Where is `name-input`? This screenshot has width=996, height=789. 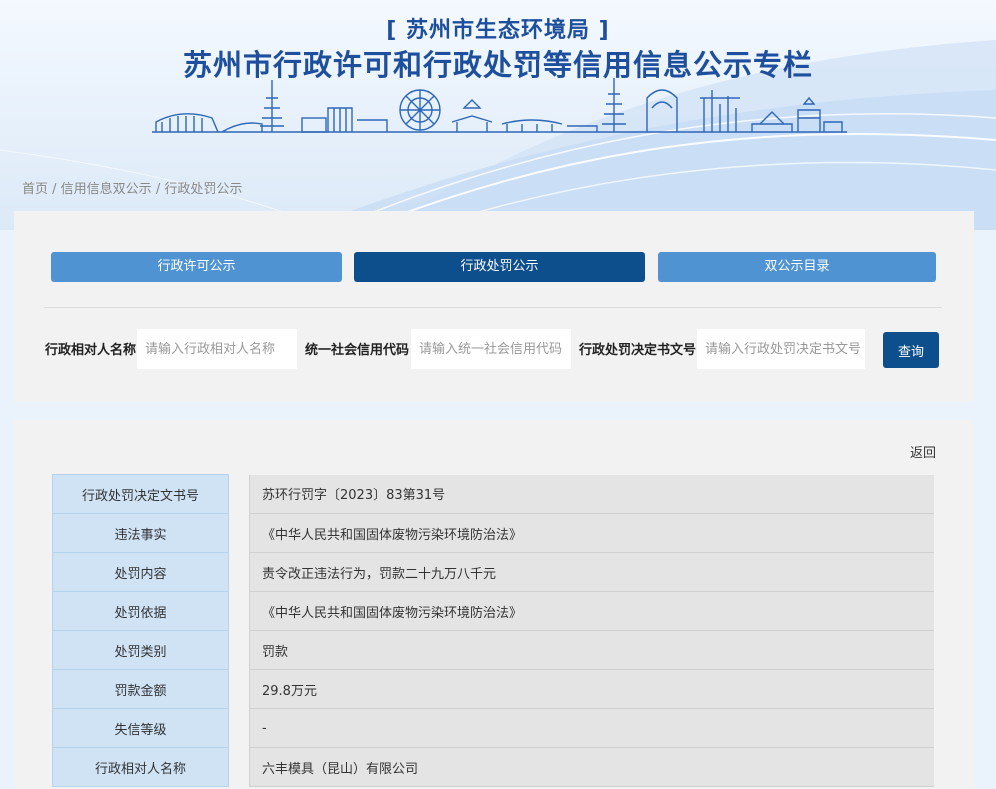
name-input is located at coordinates (217, 349).